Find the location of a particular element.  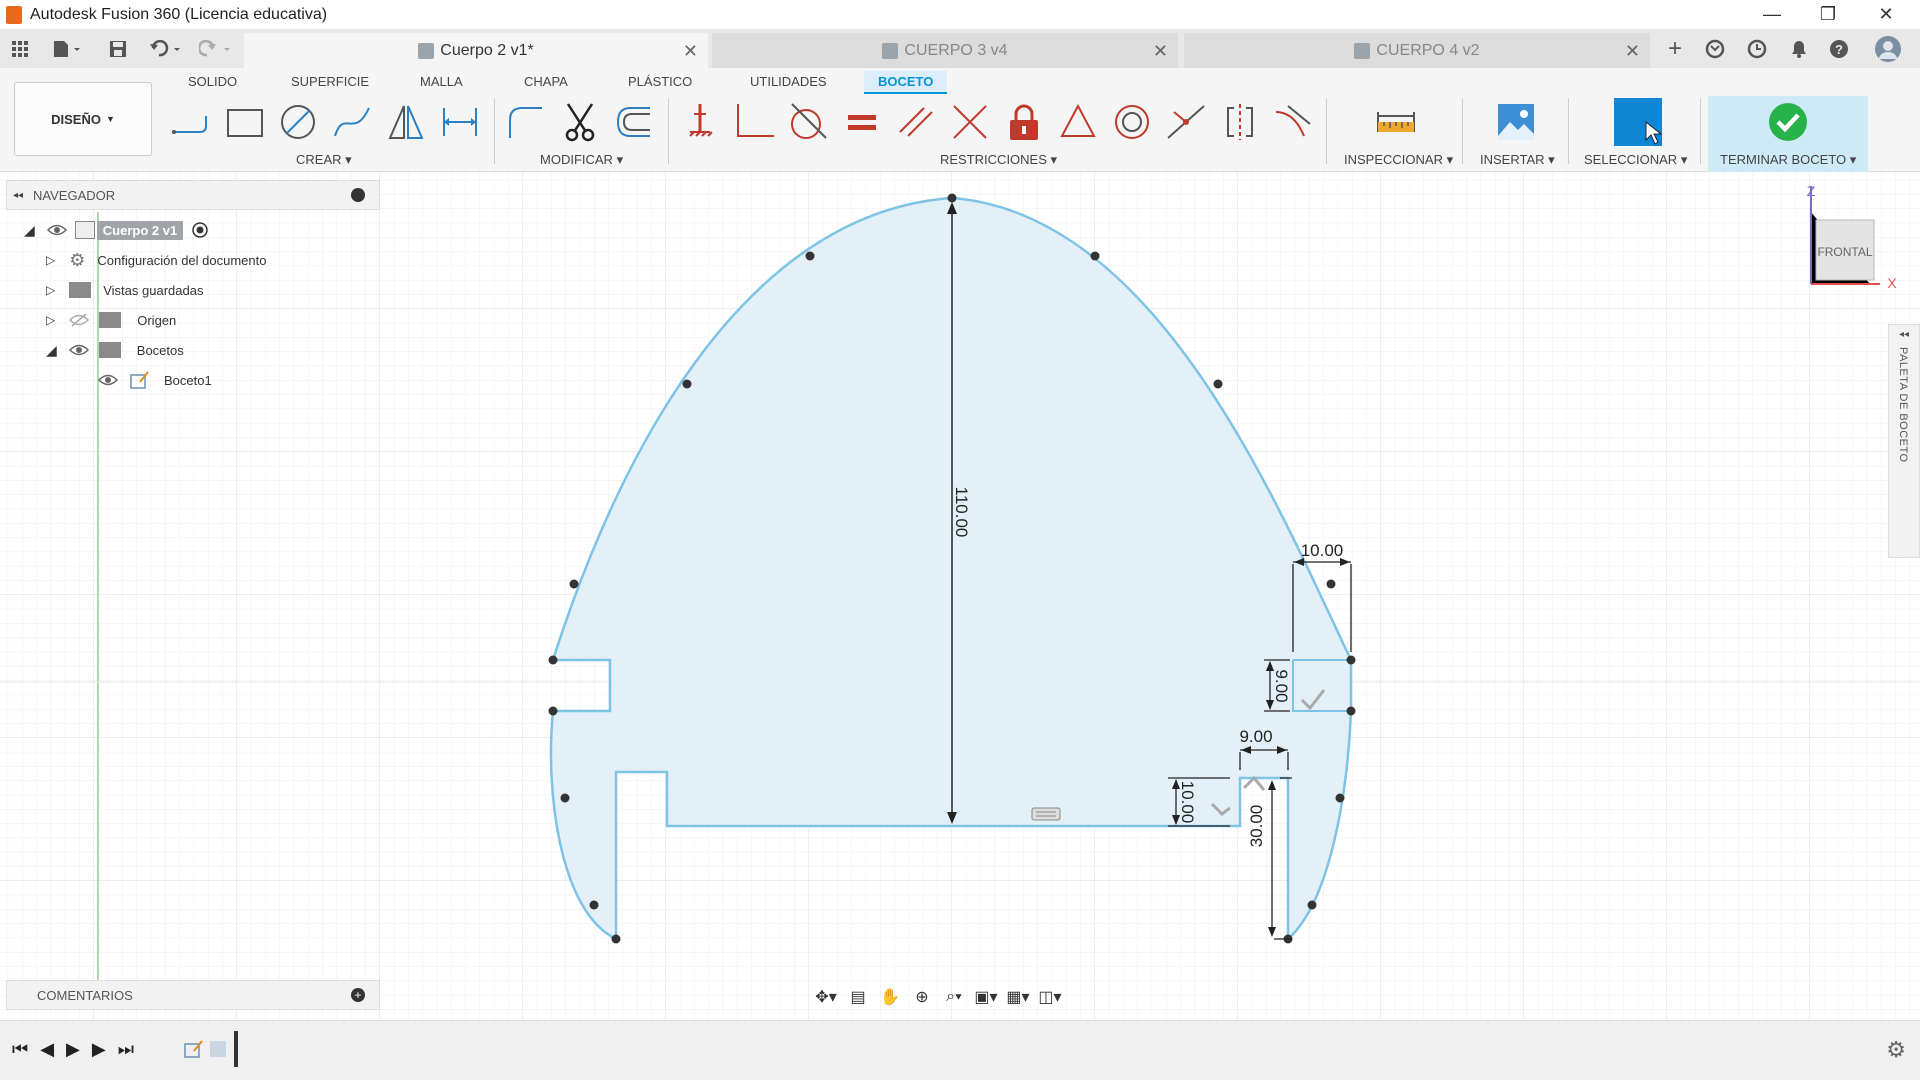

close-button: ✕ is located at coordinates (1886, 14).